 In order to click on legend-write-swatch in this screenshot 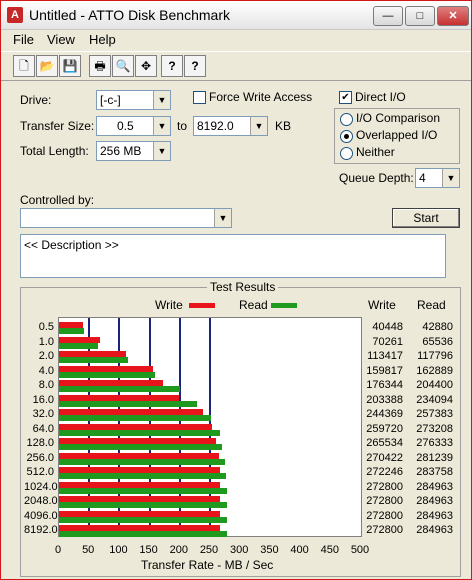, I will do `click(202, 305)`.